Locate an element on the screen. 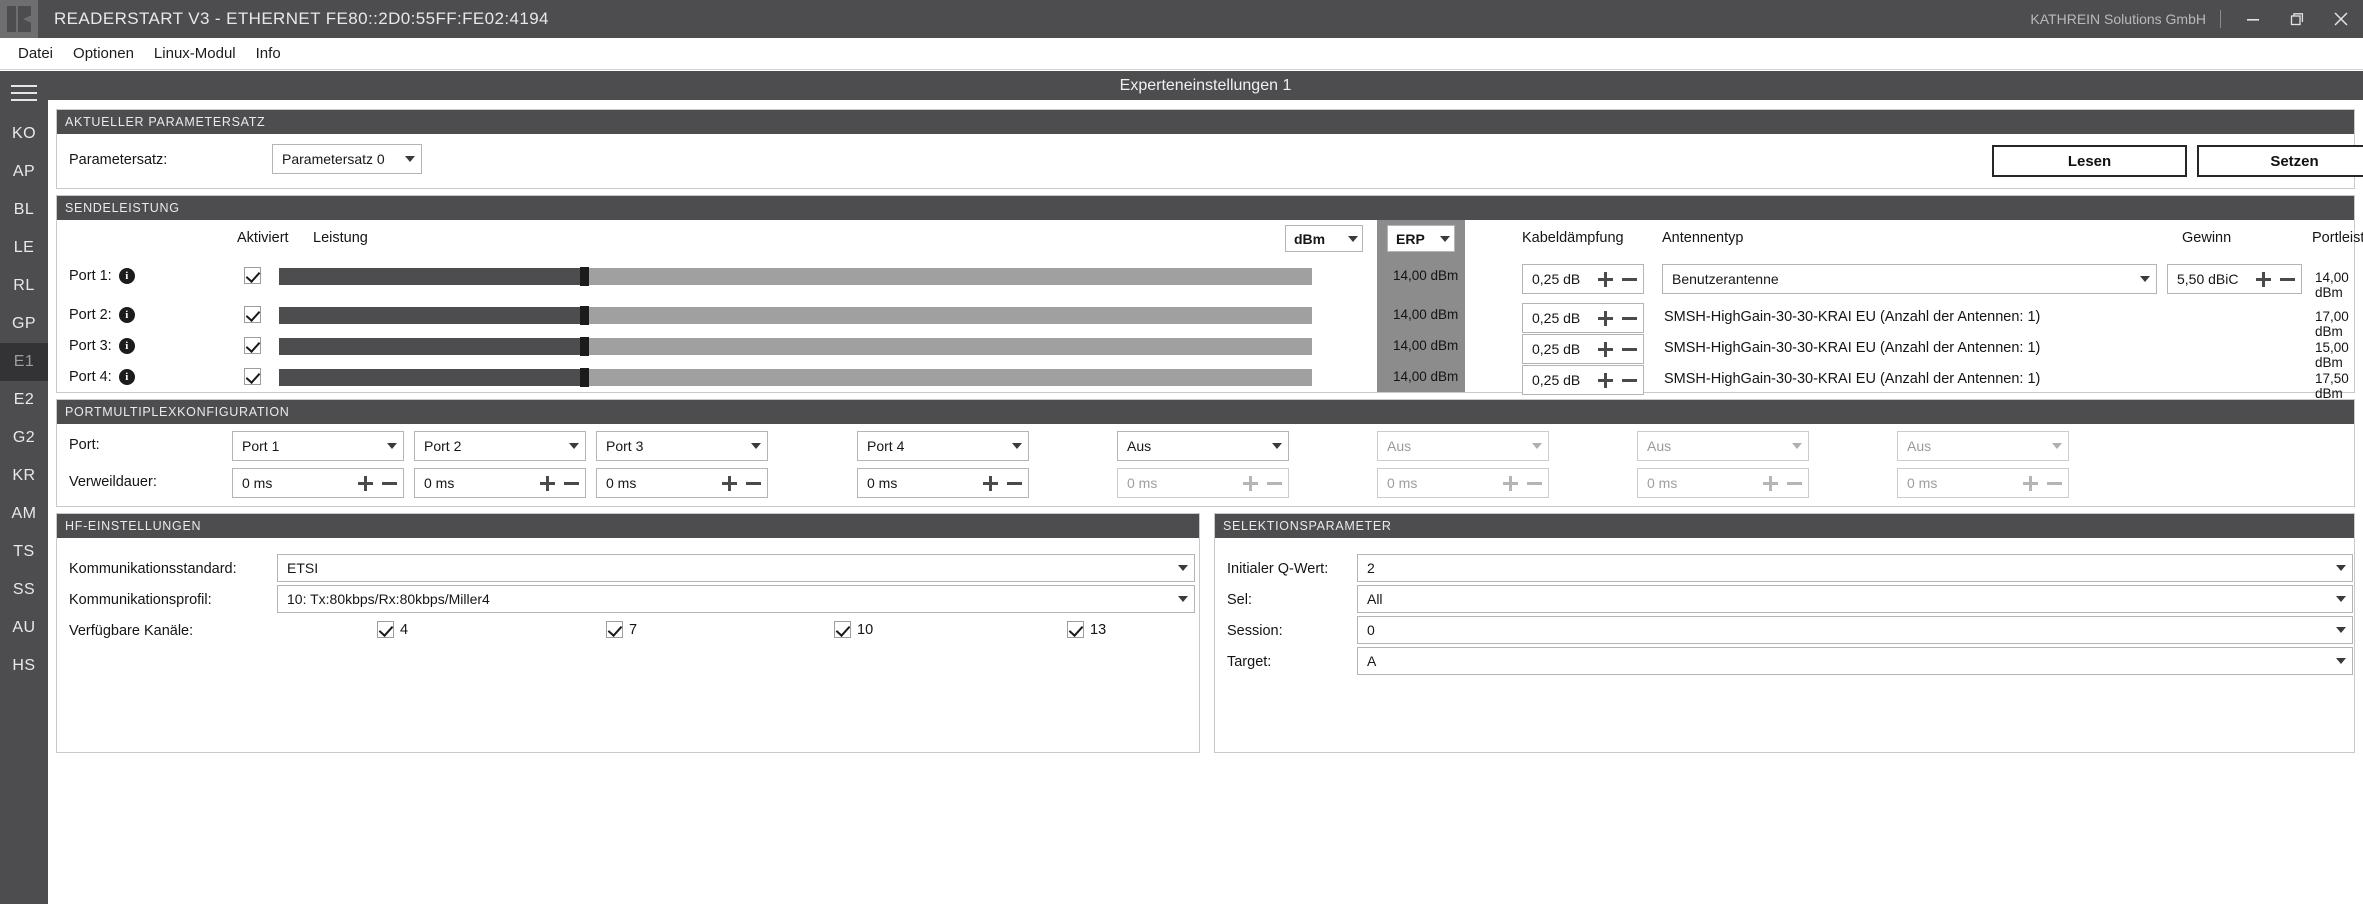 This screenshot has height=904, width=2363. pm-dwell-spinner-6: 0 ms is located at coordinates (1463, 483).